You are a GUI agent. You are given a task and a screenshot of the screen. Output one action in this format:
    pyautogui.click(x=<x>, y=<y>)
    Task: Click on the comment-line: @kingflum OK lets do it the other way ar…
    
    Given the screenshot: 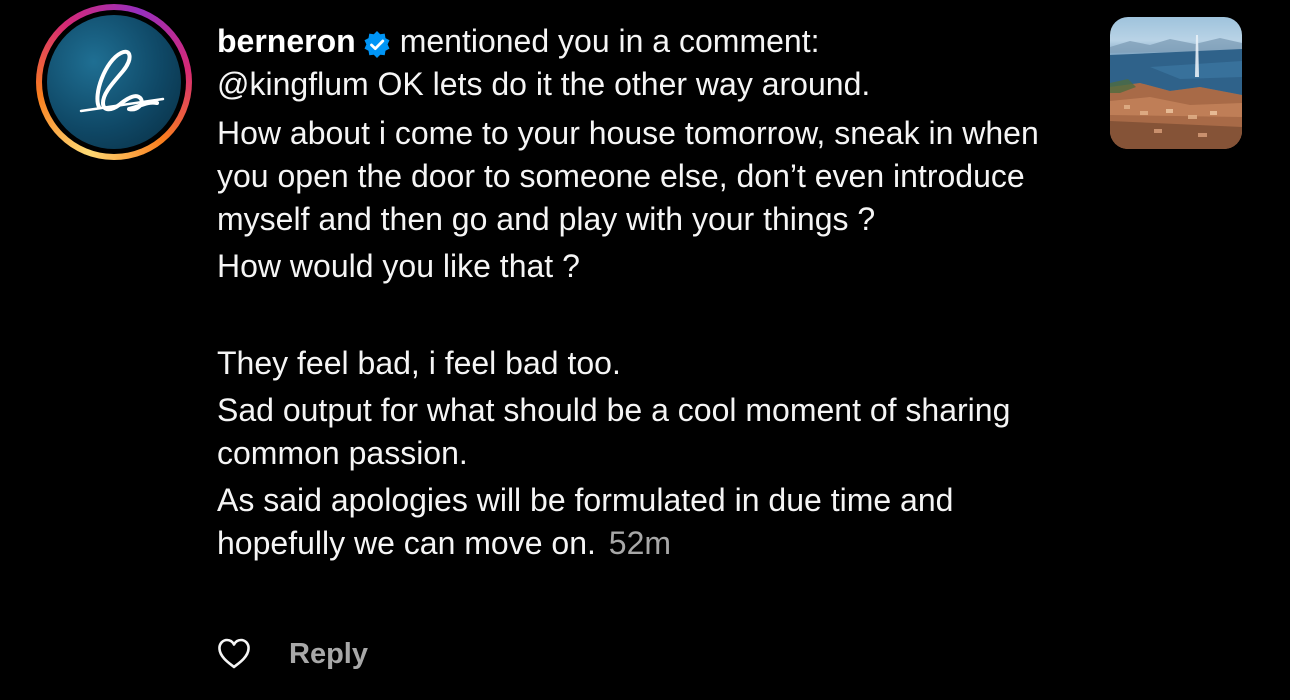 What is the action you would take?
    pyautogui.click(x=544, y=84)
    